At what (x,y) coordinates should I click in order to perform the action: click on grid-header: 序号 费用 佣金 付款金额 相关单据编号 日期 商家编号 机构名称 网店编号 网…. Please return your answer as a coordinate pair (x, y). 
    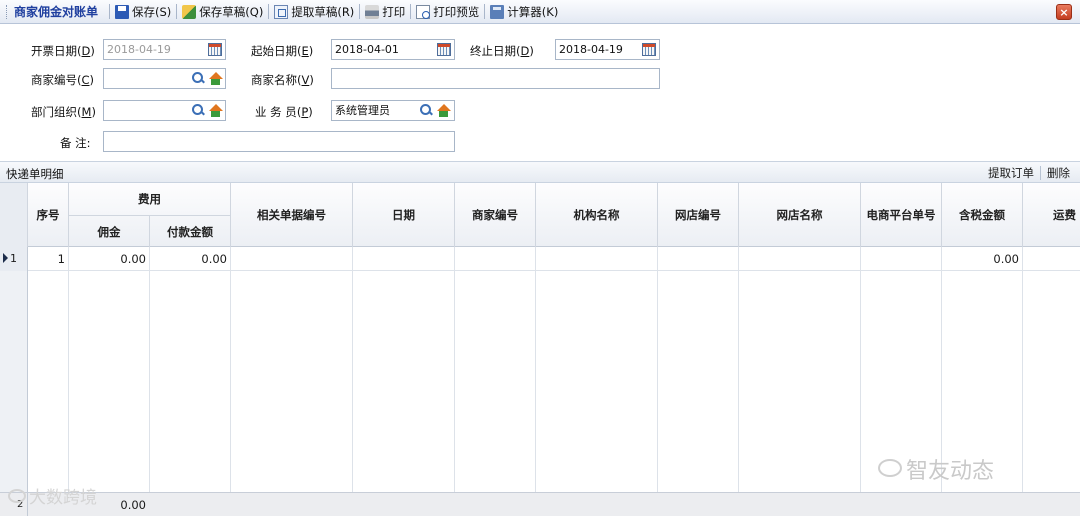
    Looking at the image, I should click on (540, 215).